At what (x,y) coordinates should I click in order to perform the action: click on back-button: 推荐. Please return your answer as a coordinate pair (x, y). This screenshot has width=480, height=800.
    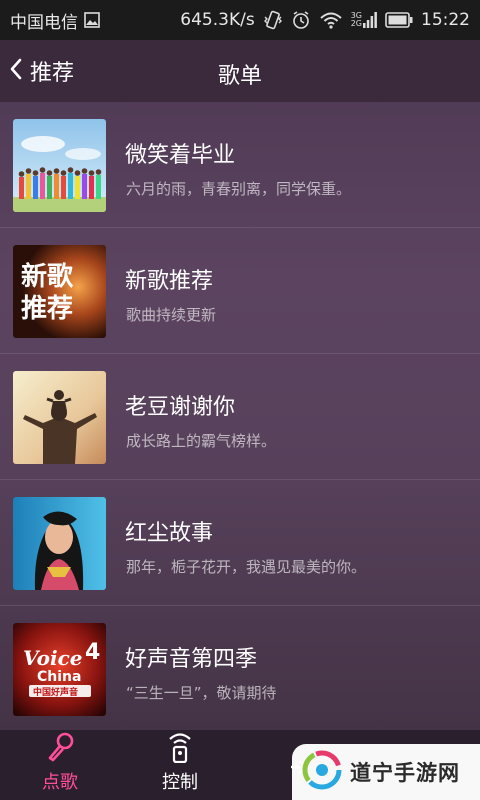
    Looking at the image, I should click on (41, 71).